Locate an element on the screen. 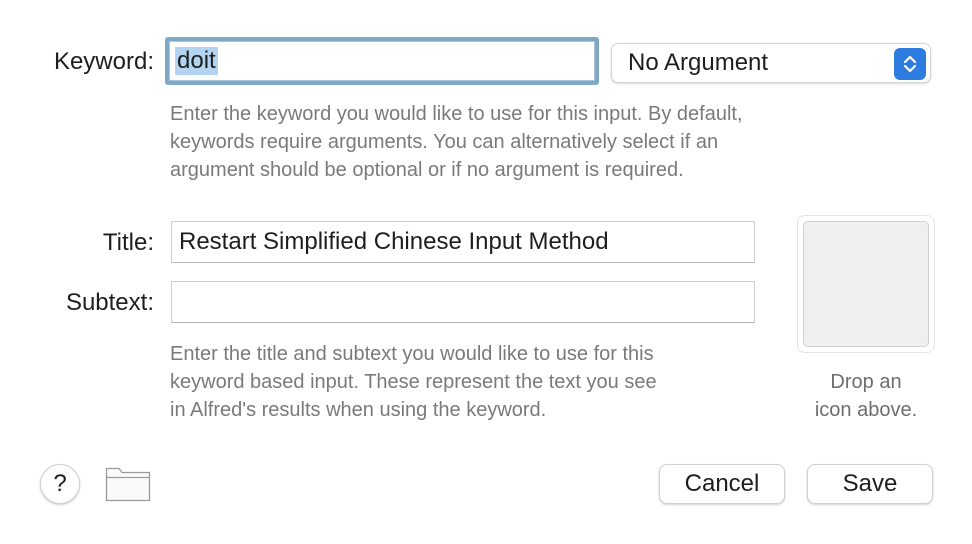 This screenshot has width=972, height=544. title-input-value: Restart Simplified Chinese Input Method is located at coordinates (394, 241).